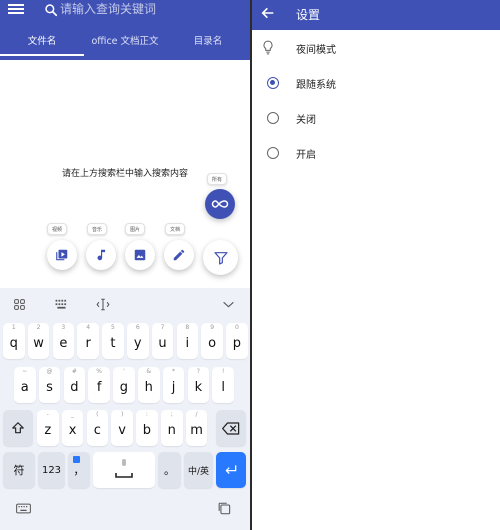 This screenshot has height=530, width=500. Describe the element at coordinates (174, 371) in the screenshot. I see `key-alt-label: *` at that location.